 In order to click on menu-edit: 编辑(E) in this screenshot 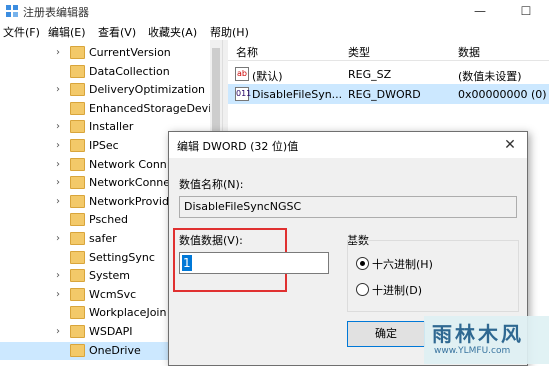, I will do `click(67, 32)`.